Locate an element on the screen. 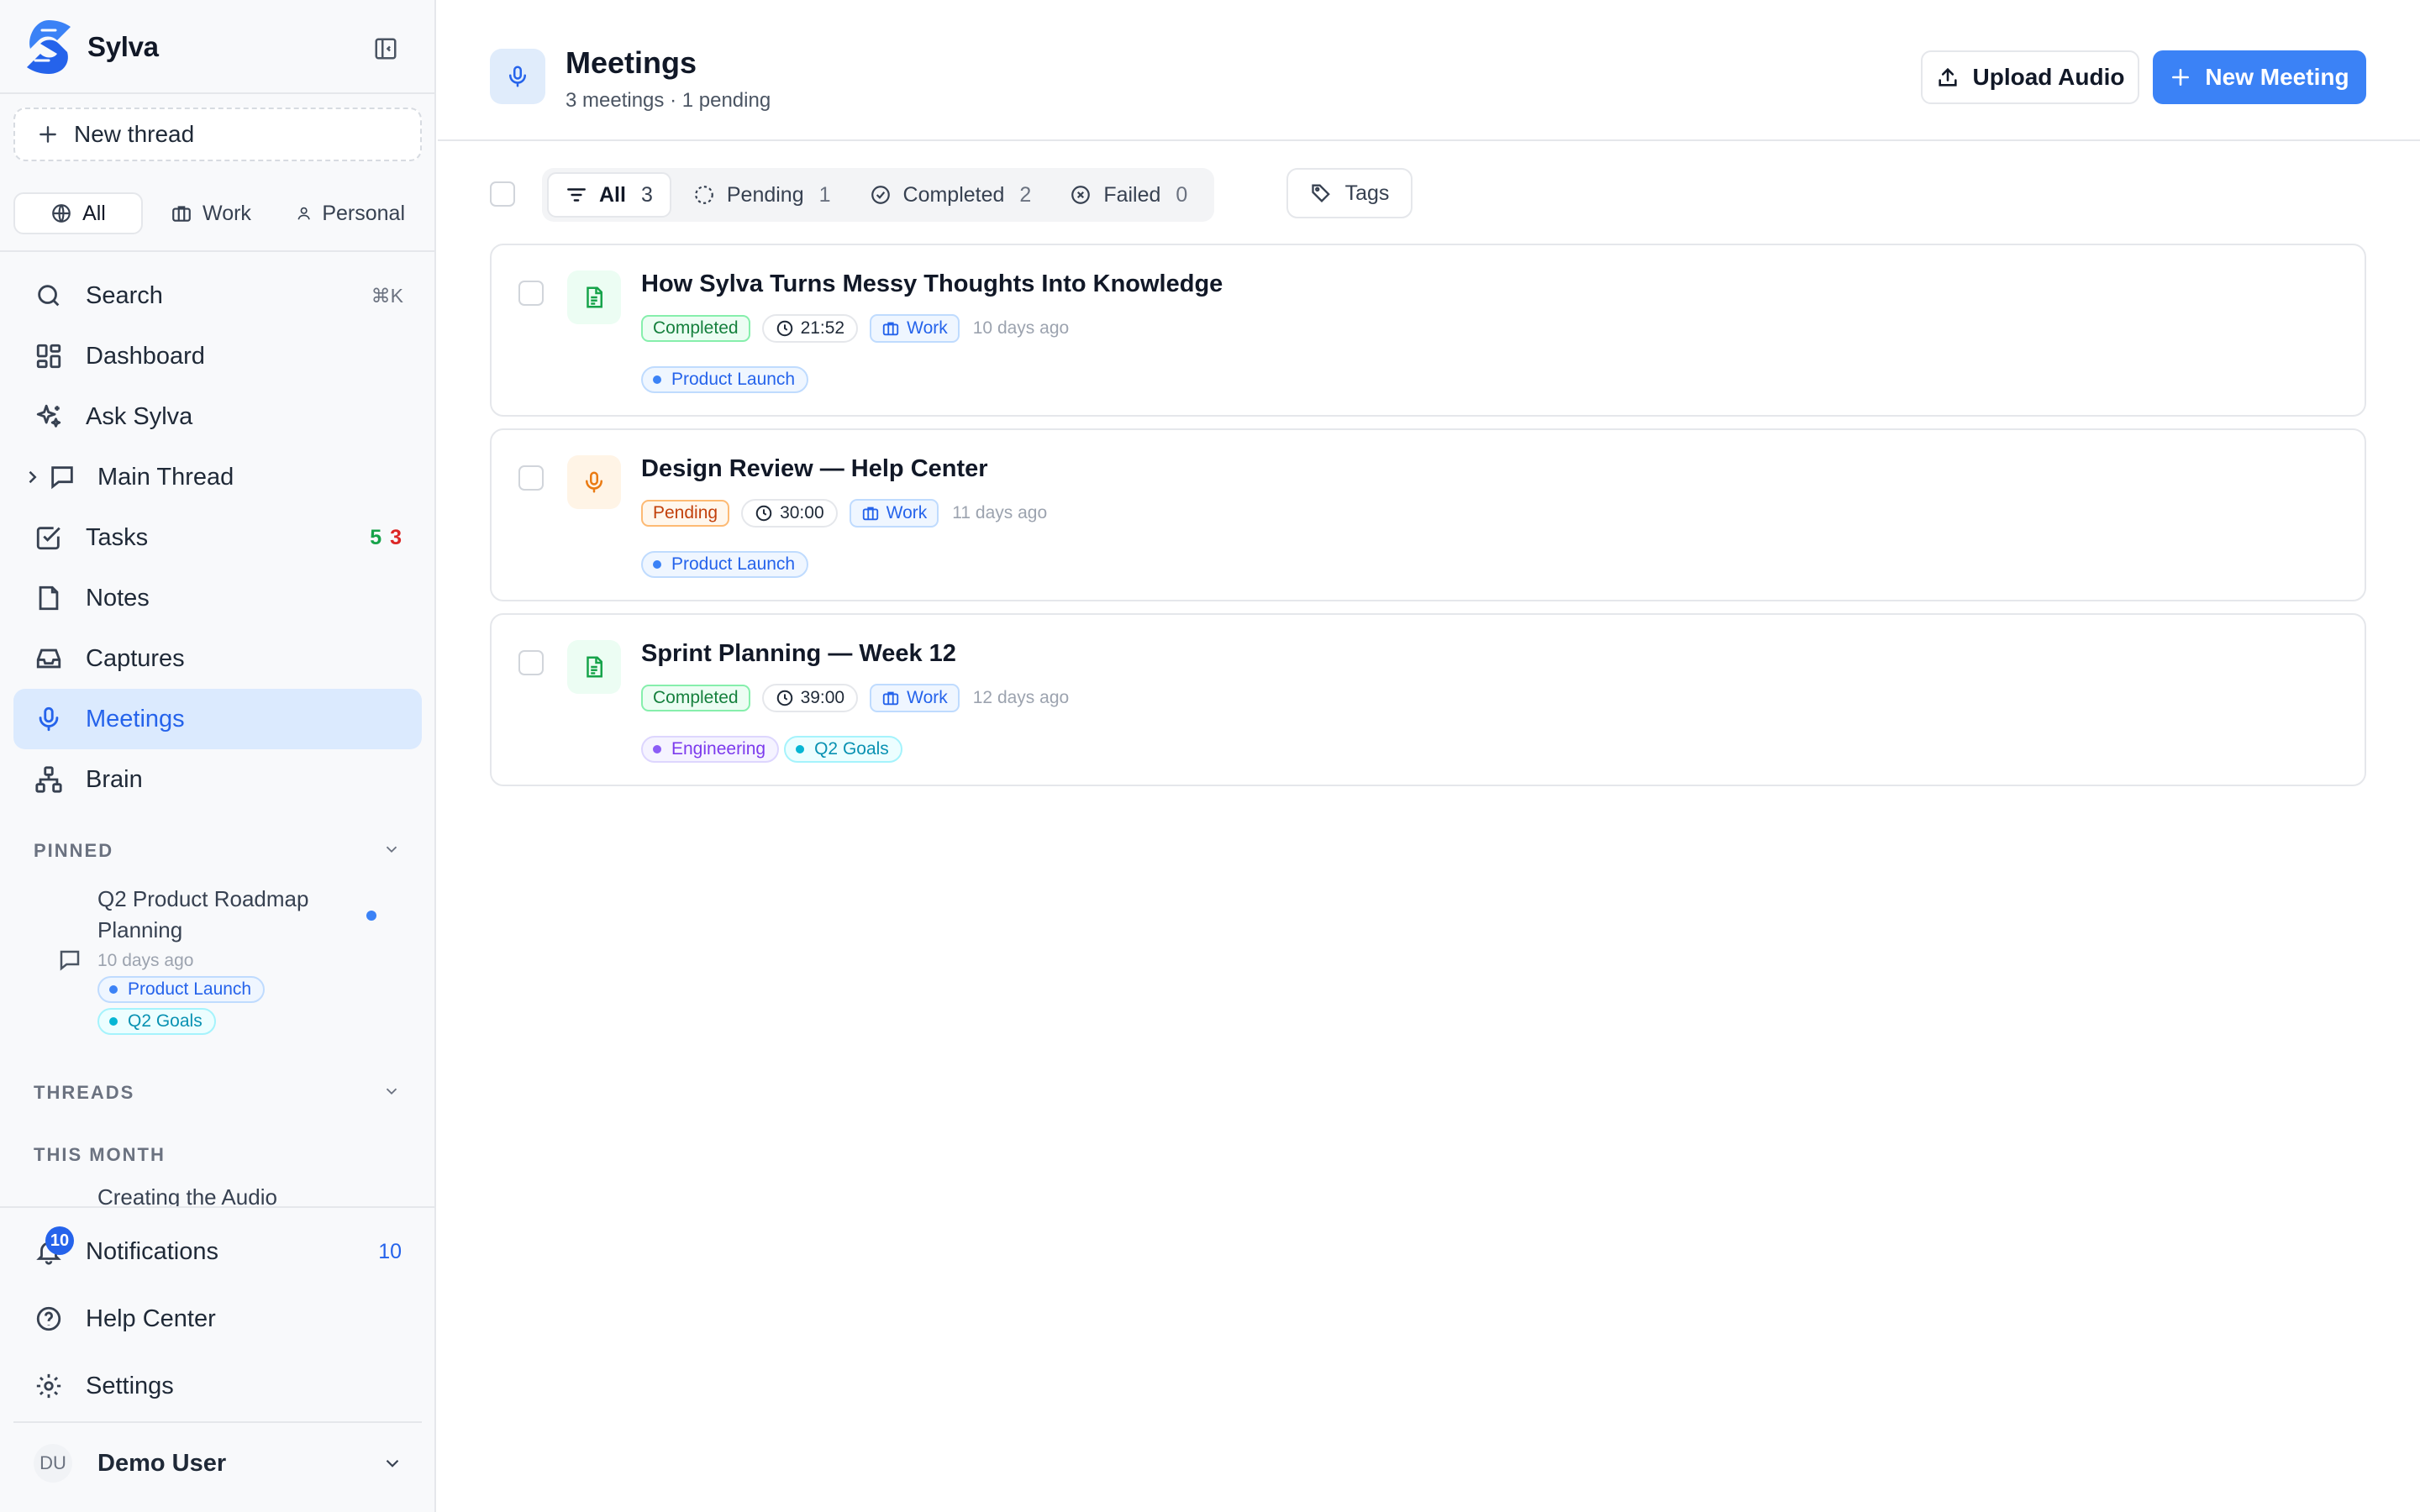 The width and height of the screenshot is (2420, 1512). filter-completed: Completed 2 is located at coordinates (951, 195).